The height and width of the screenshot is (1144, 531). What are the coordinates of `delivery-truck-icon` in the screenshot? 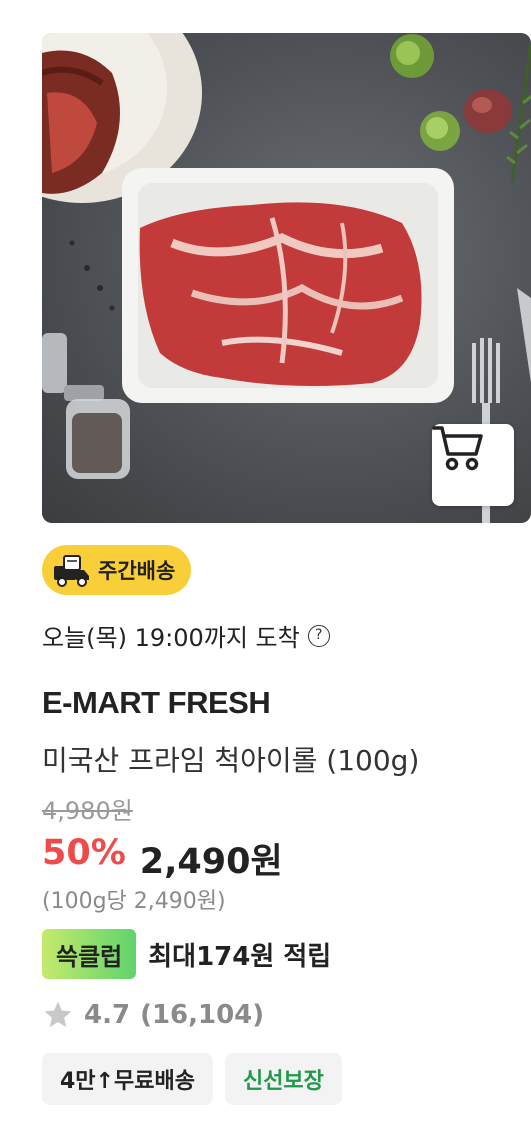 It's located at (71, 571).